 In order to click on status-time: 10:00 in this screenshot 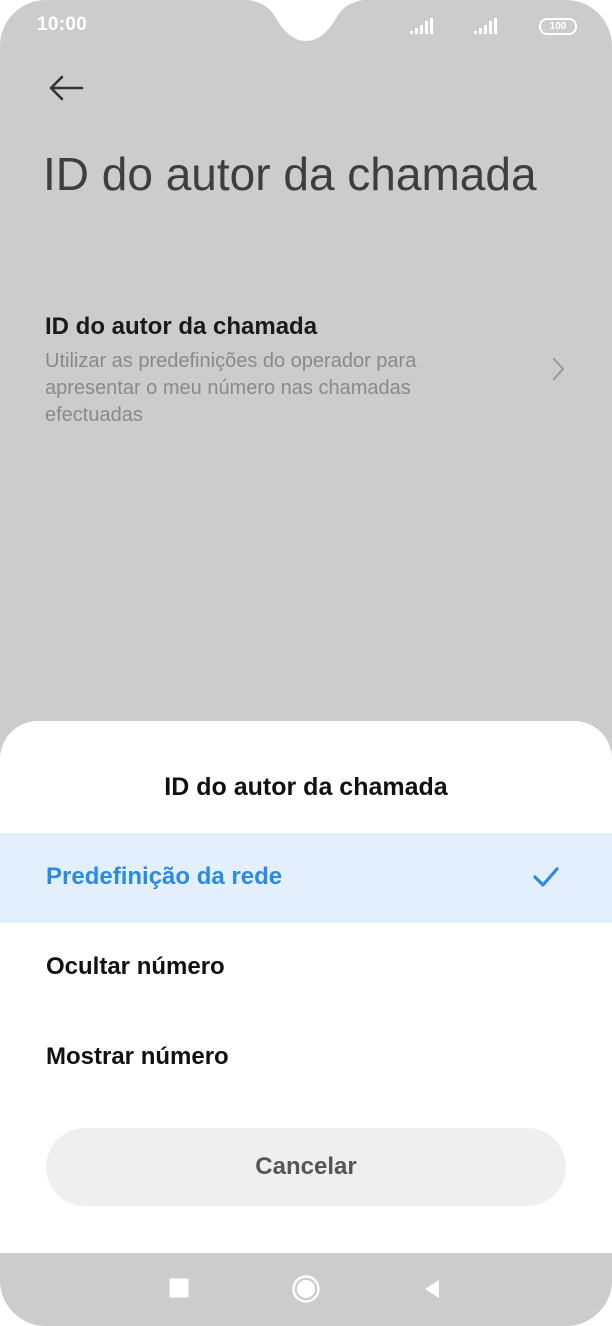, I will do `click(62, 24)`.